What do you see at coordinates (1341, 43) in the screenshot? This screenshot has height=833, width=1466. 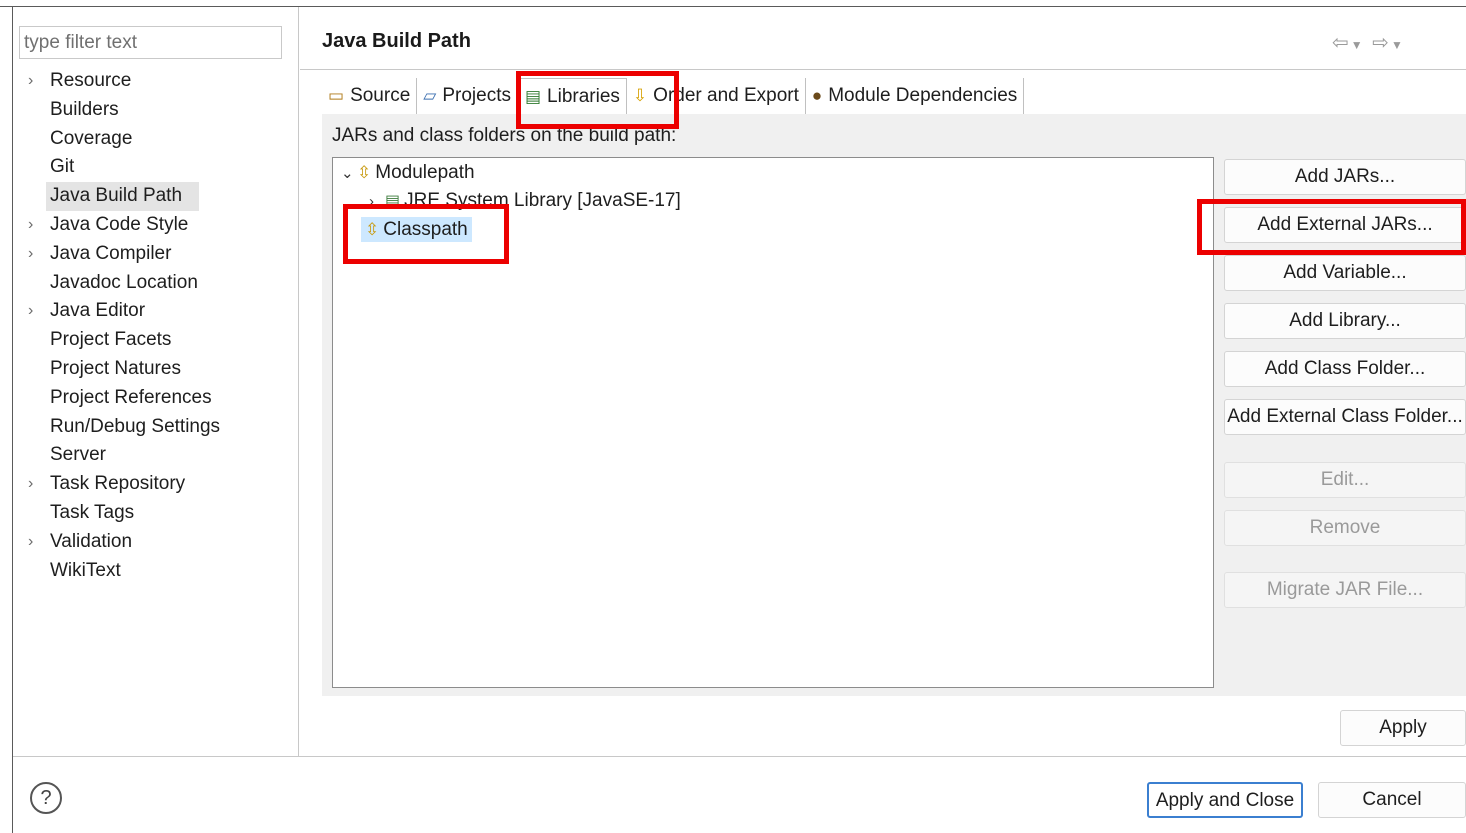 I see `back-arrow-icon: ⇦` at bounding box center [1341, 43].